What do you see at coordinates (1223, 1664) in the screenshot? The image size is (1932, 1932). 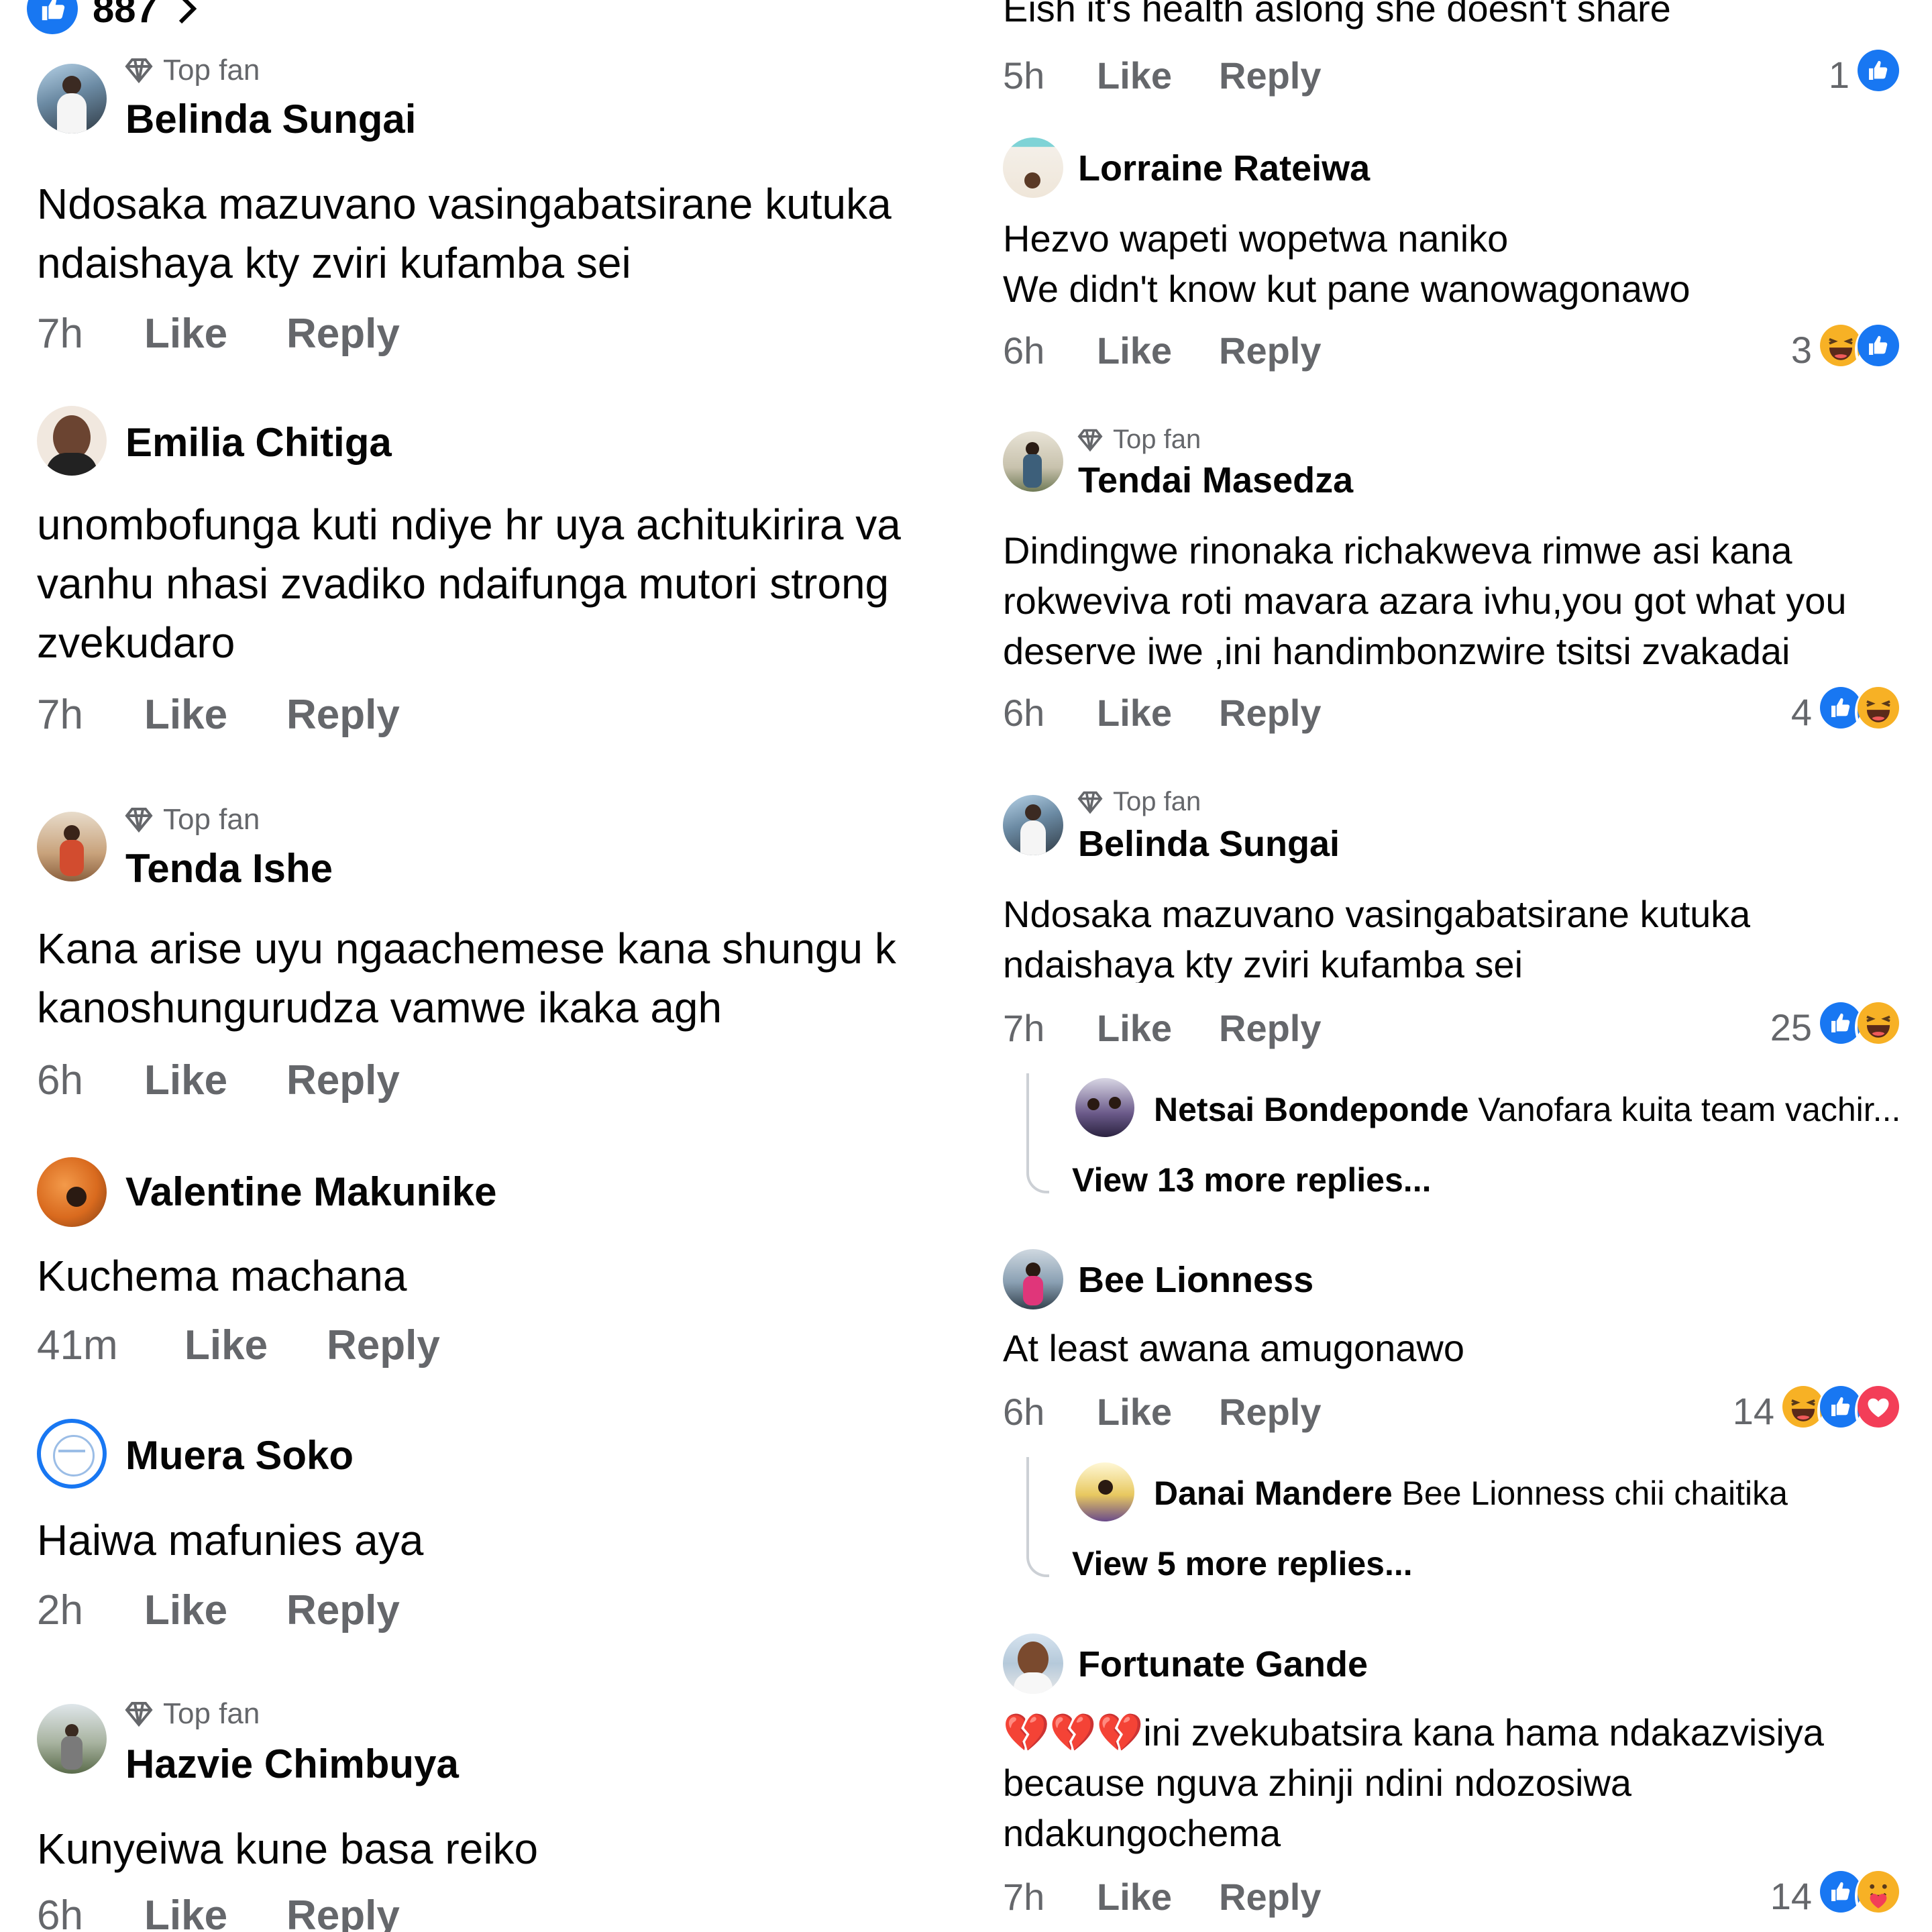 I see `commenter-name: Fortunate Gande` at bounding box center [1223, 1664].